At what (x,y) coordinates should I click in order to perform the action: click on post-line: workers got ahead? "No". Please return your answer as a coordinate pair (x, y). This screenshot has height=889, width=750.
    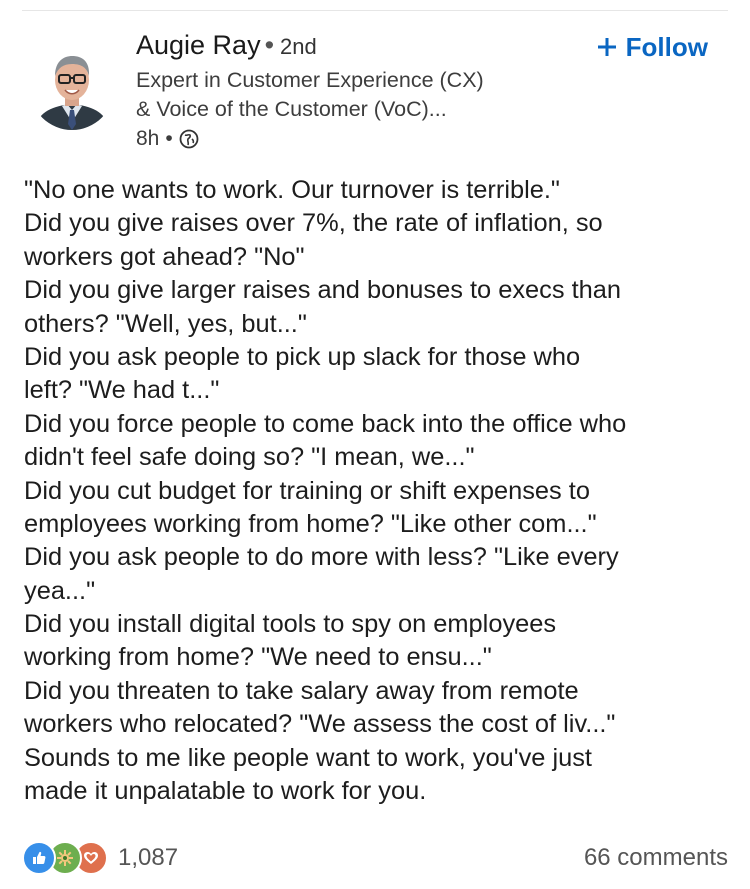
    Looking at the image, I should click on (164, 256).